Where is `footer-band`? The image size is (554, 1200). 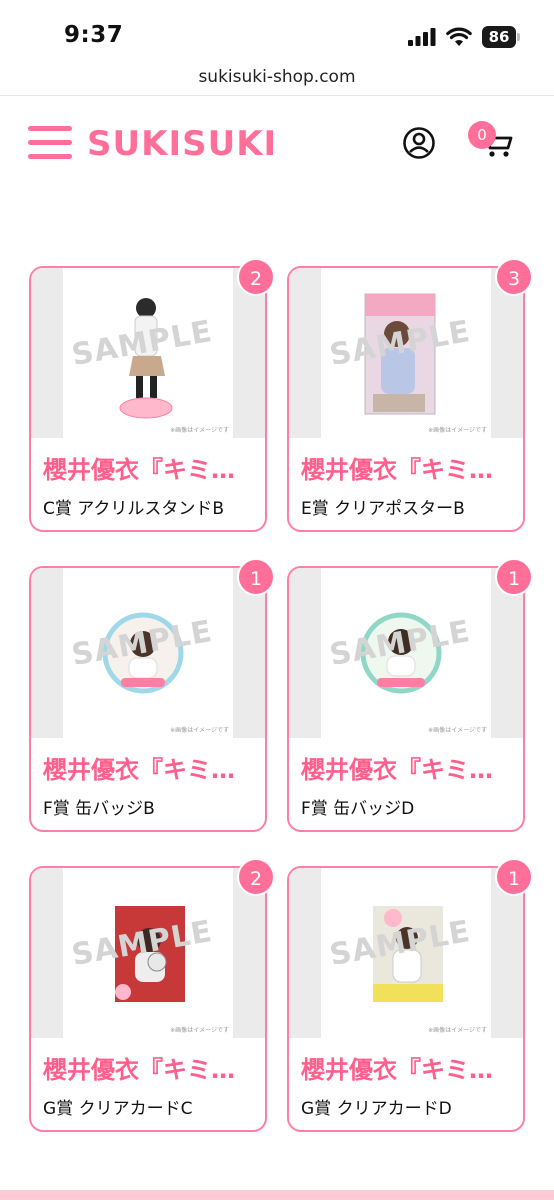 footer-band is located at coordinates (277, 1195).